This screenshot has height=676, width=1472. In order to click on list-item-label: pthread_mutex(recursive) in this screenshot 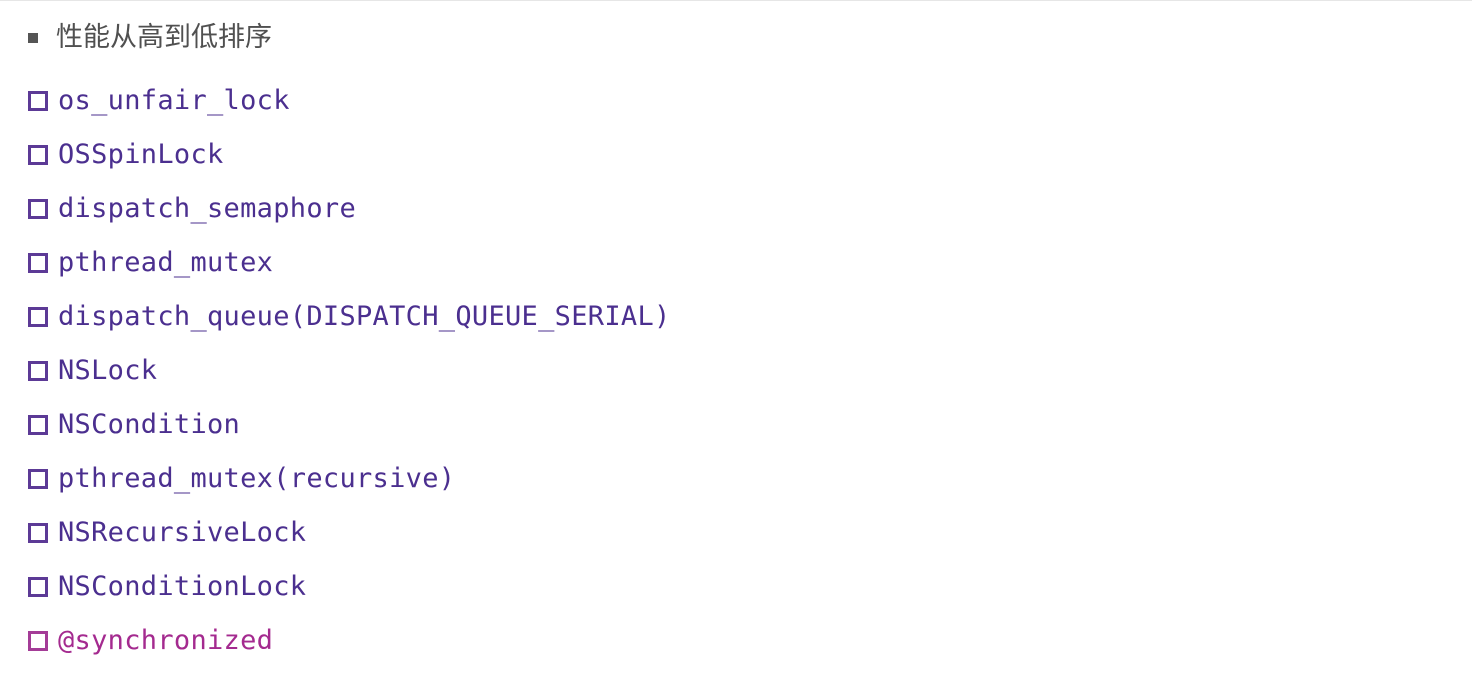, I will do `click(257, 478)`.